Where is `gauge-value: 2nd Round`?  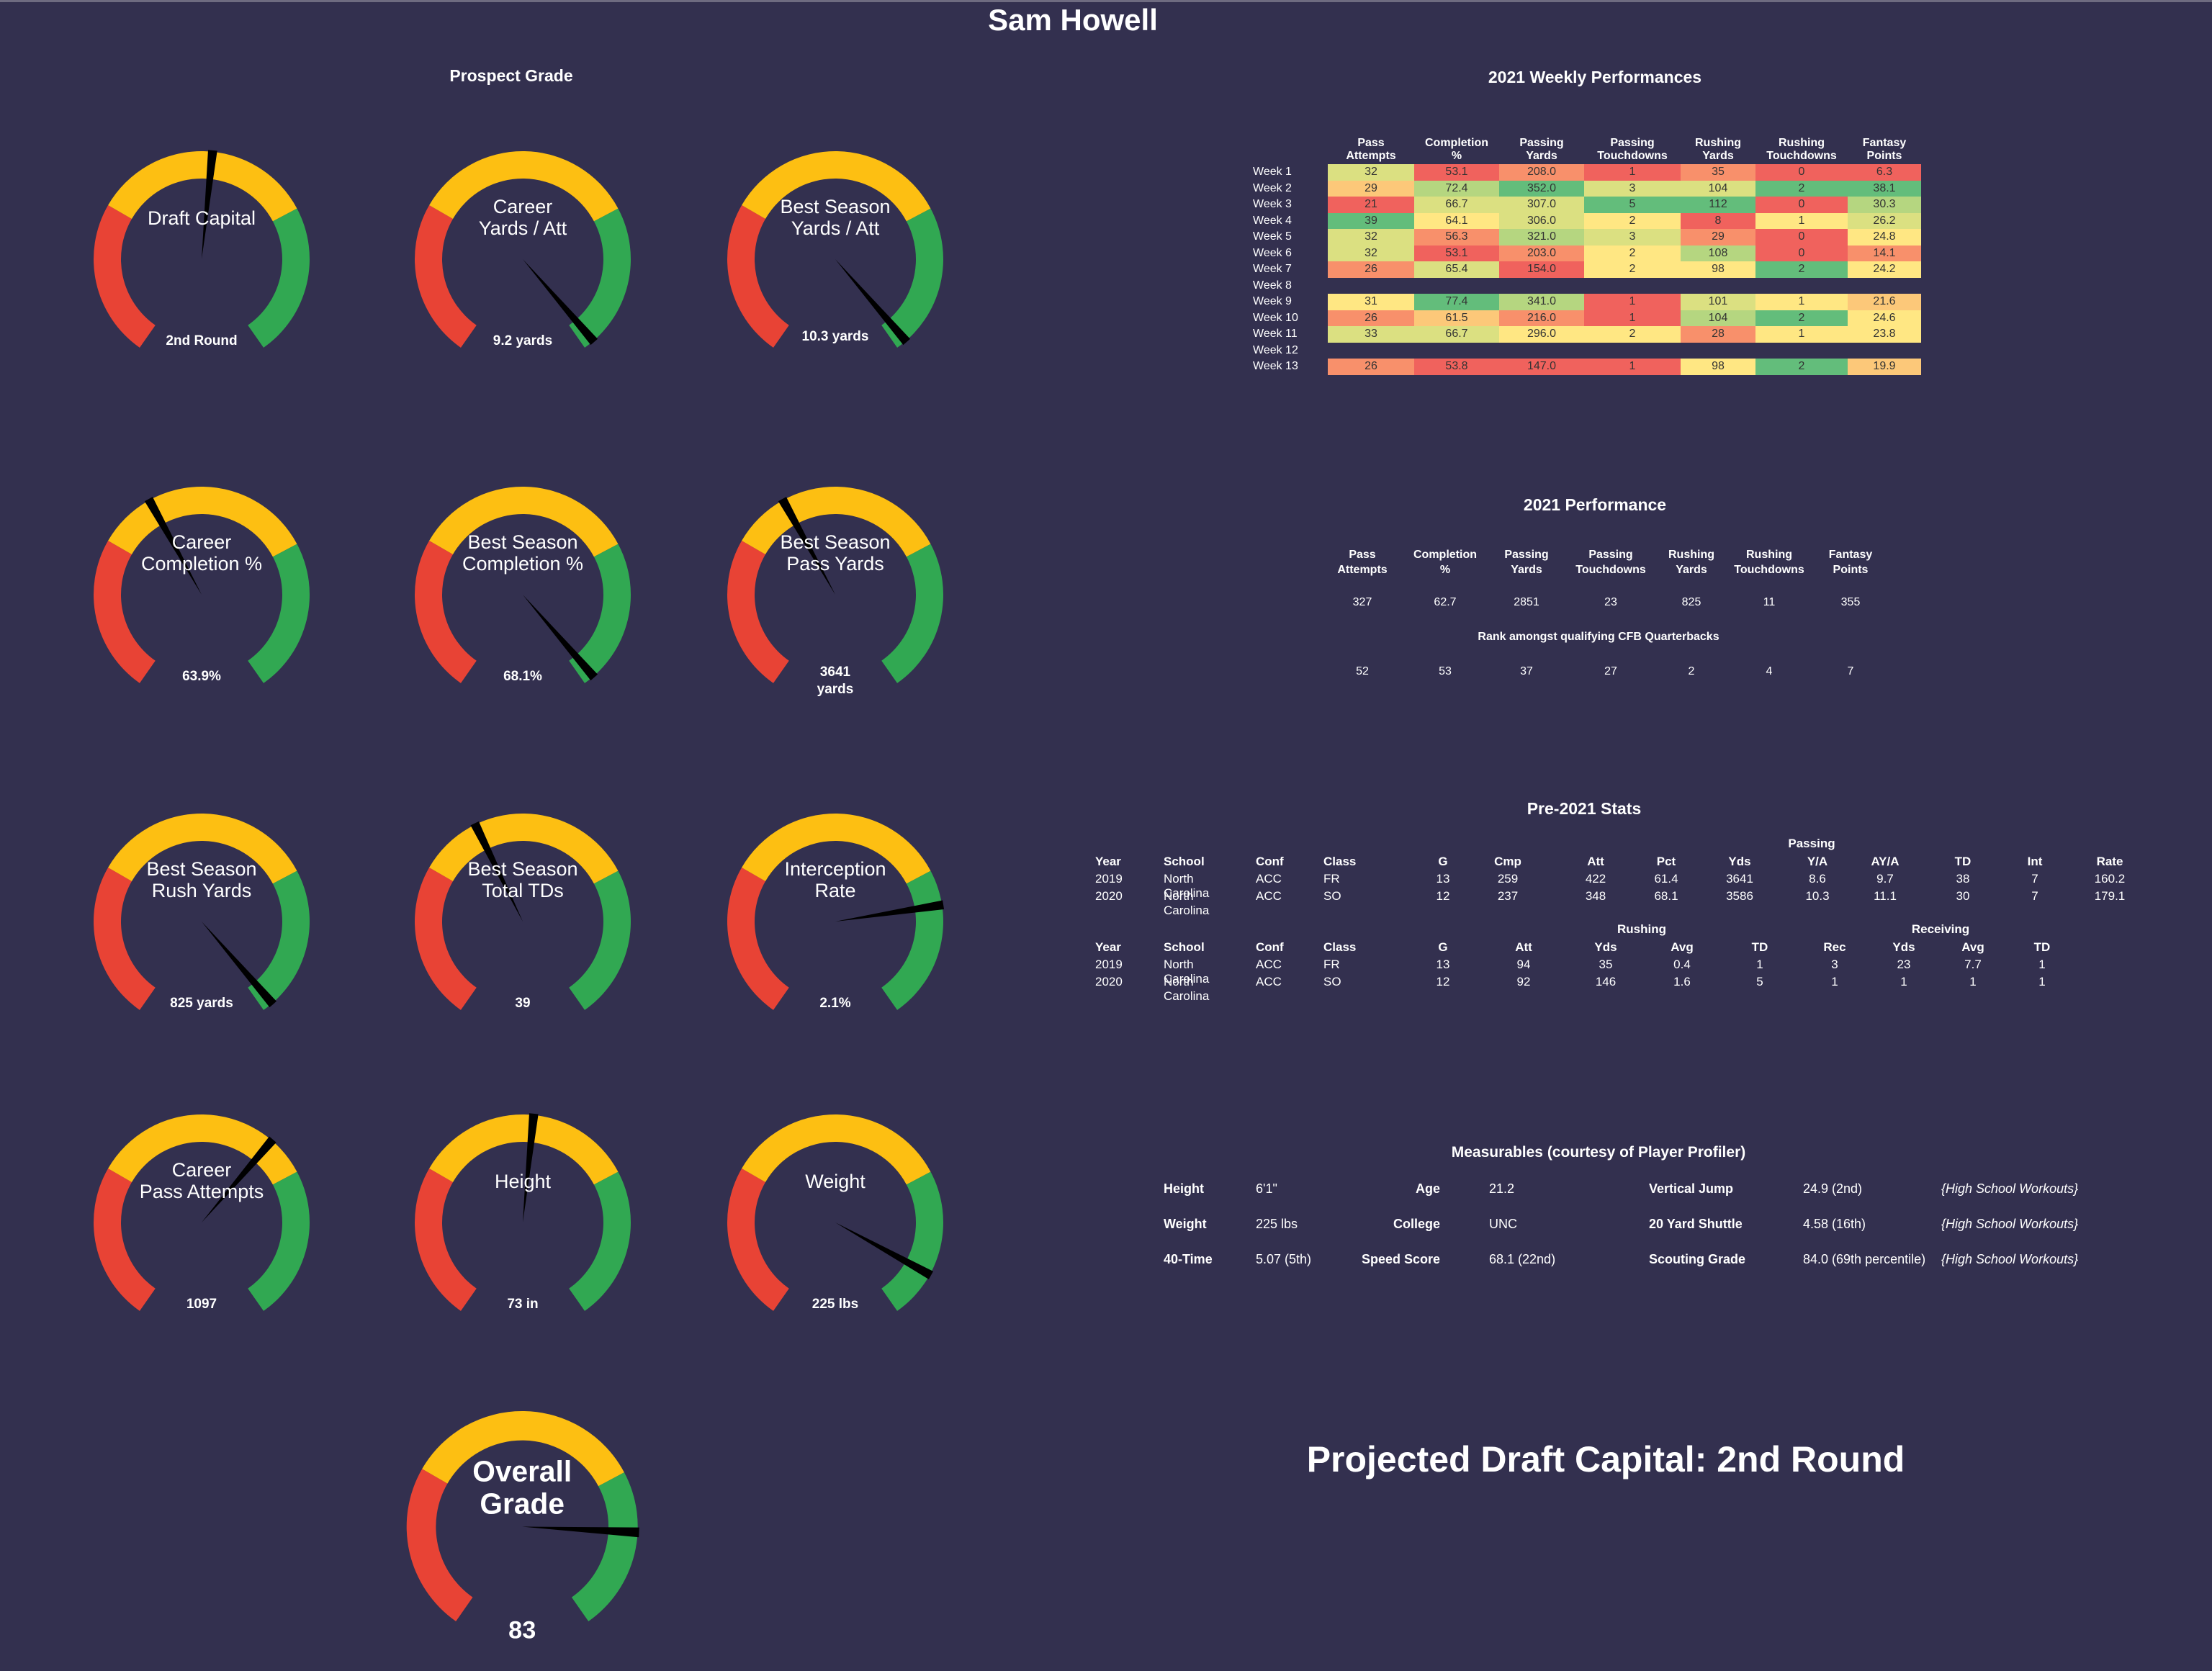
gauge-value: 2nd Round is located at coordinates (202, 340).